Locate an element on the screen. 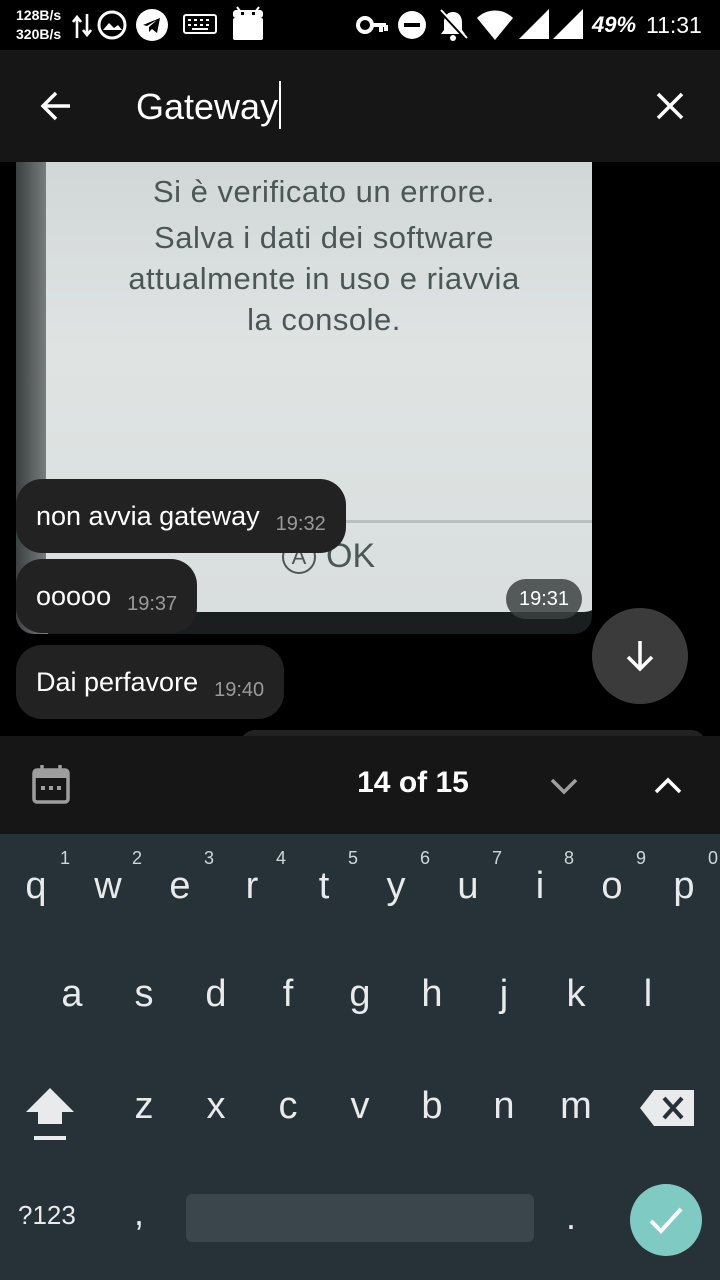  search-input: Gateway is located at coordinates (209, 105).